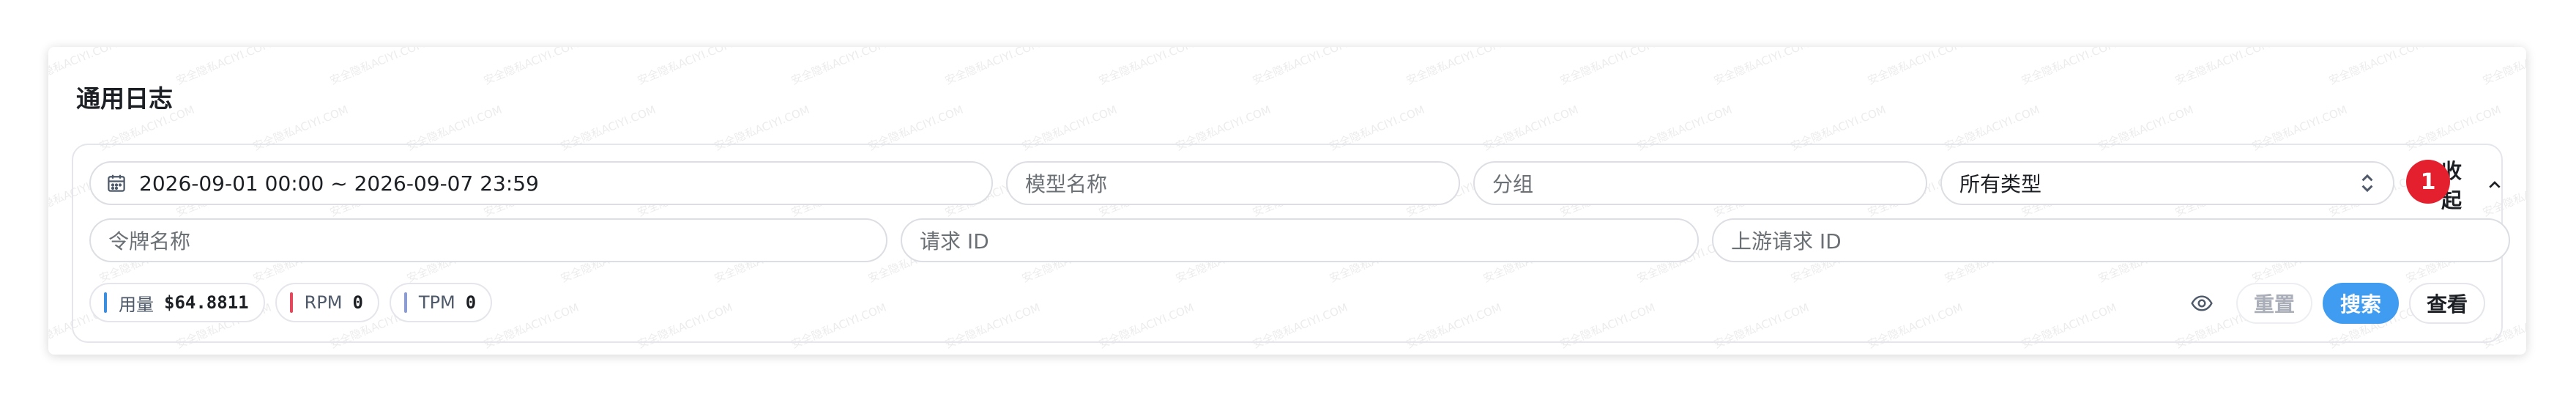 The width and height of the screenshot is (2576, 400). I want to click on group-placeholder: 分组, so click(1513, 184).